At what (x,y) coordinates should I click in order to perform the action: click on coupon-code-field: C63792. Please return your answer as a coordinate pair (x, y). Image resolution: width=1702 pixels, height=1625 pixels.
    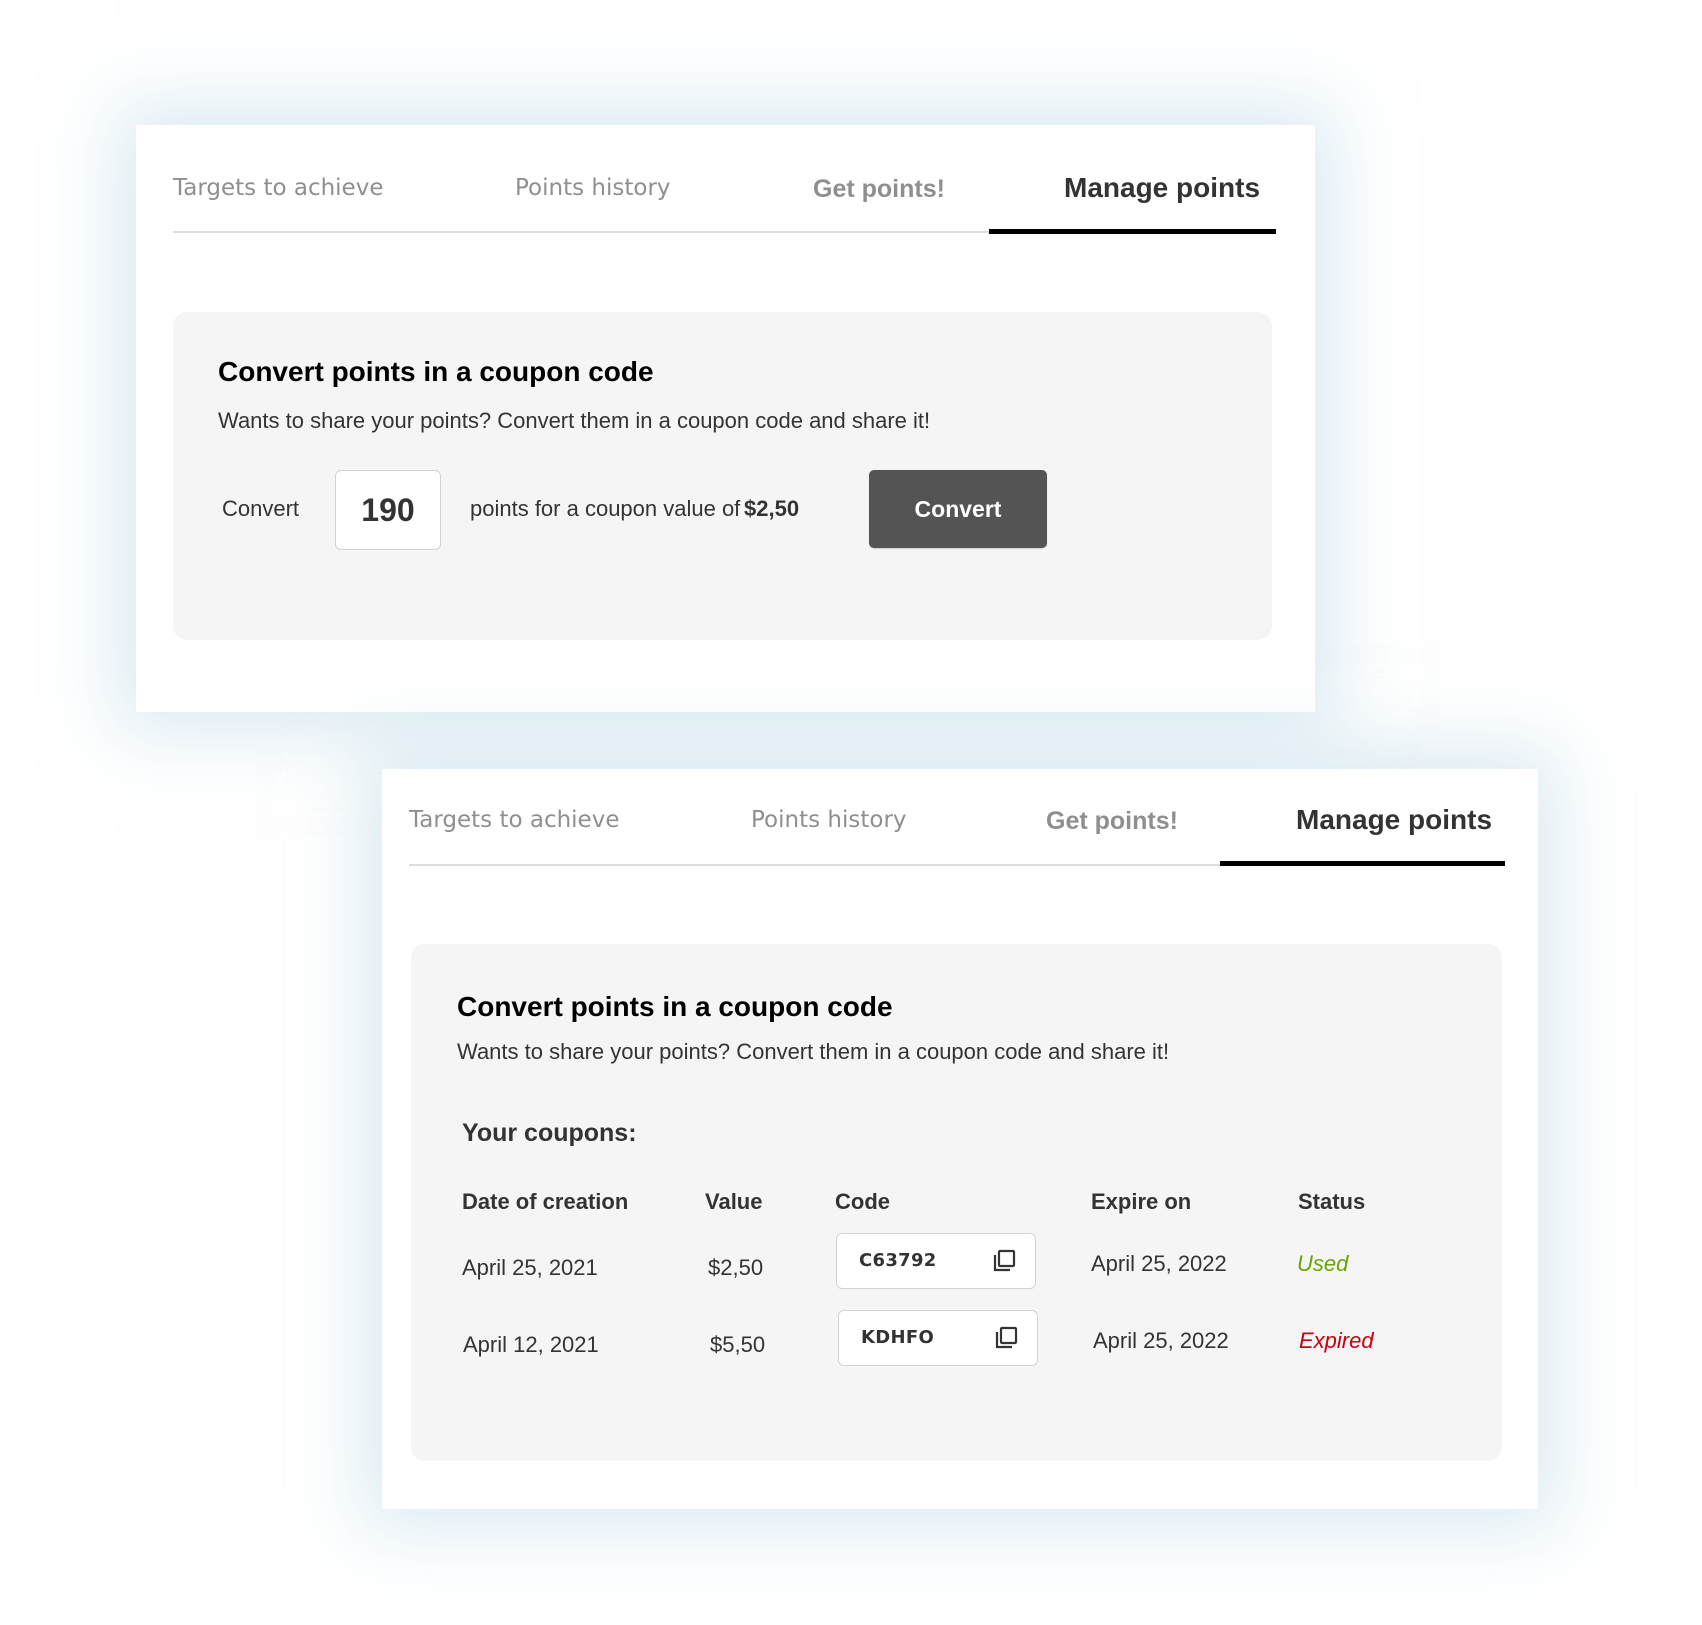
    Looking at the image, I should click on (936, 1261).